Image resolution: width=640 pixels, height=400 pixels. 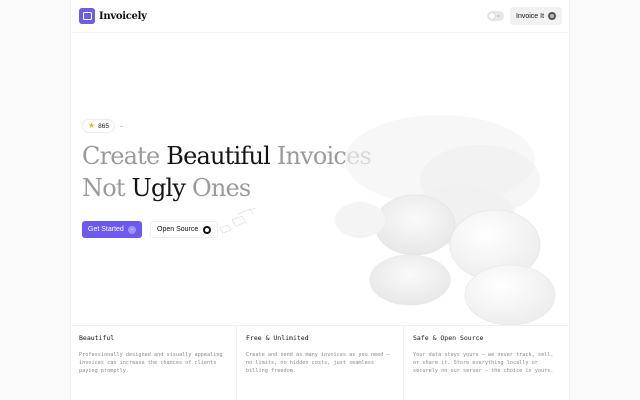 What do you see at coordinates (123, 16) in the screenshot?
I see `brand-name: Invoicely` at bounding box center [123, 16].